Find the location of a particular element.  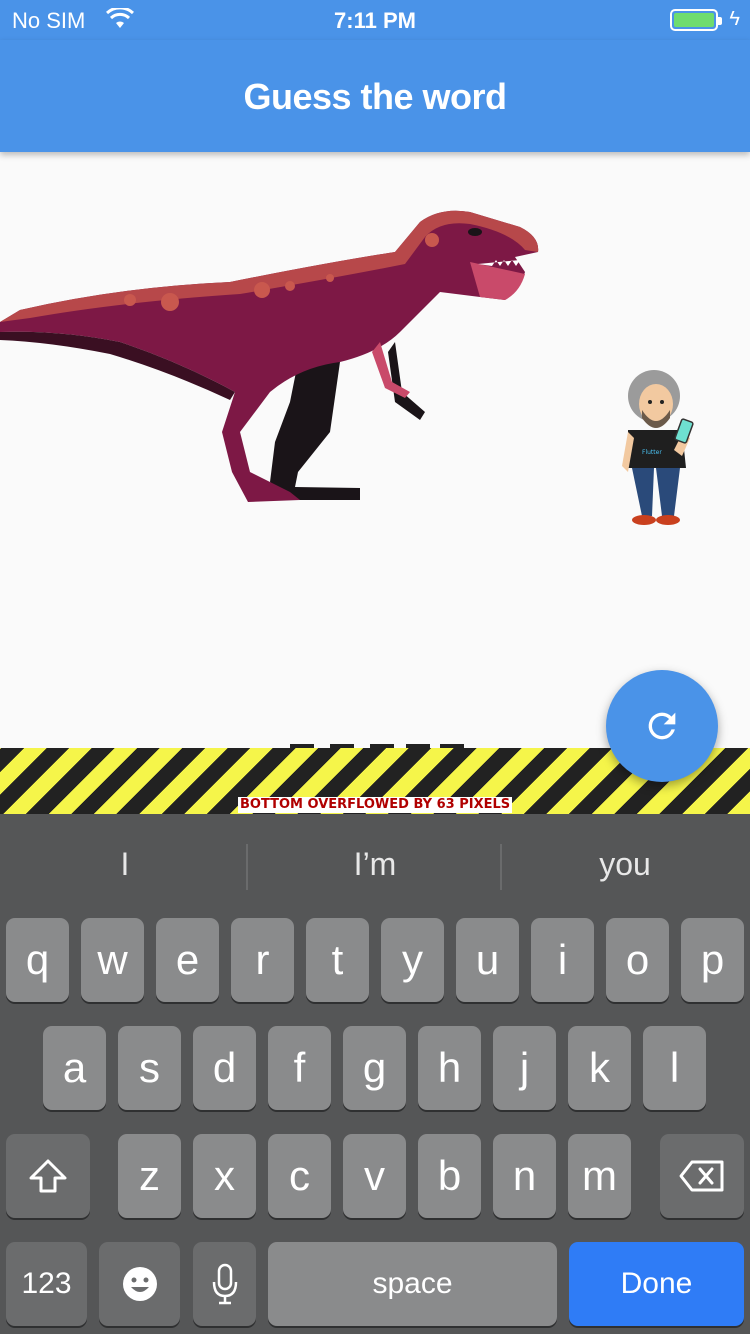

suggestion-item: I’m is located at coordinates (375, 864).